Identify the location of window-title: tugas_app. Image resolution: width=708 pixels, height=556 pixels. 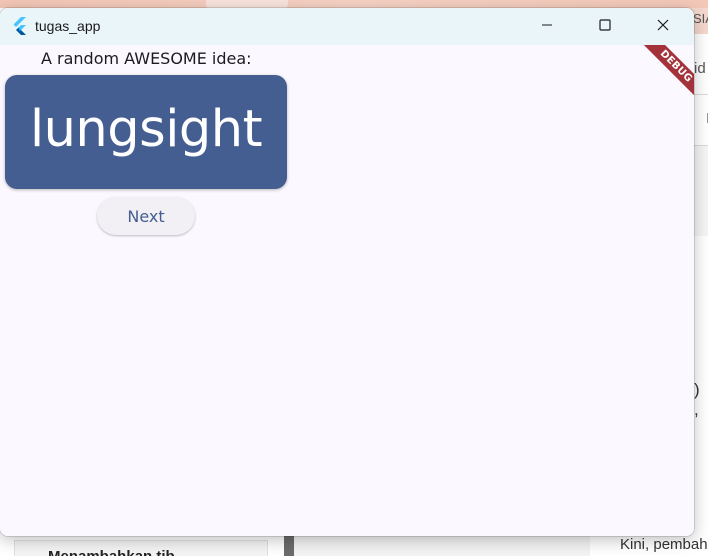
(68, 26).